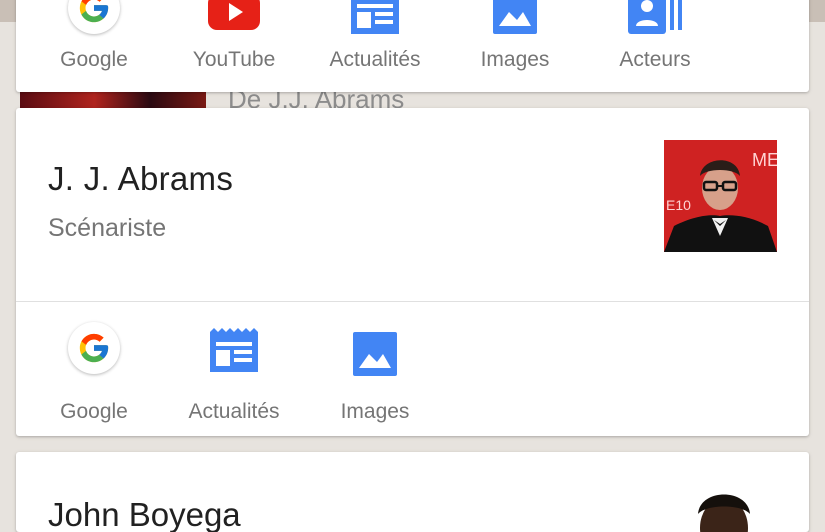  What do you see at coordinates (764, 160) in the screenshot?
I see `svg-text: ME` at bounding box center [764, 160].